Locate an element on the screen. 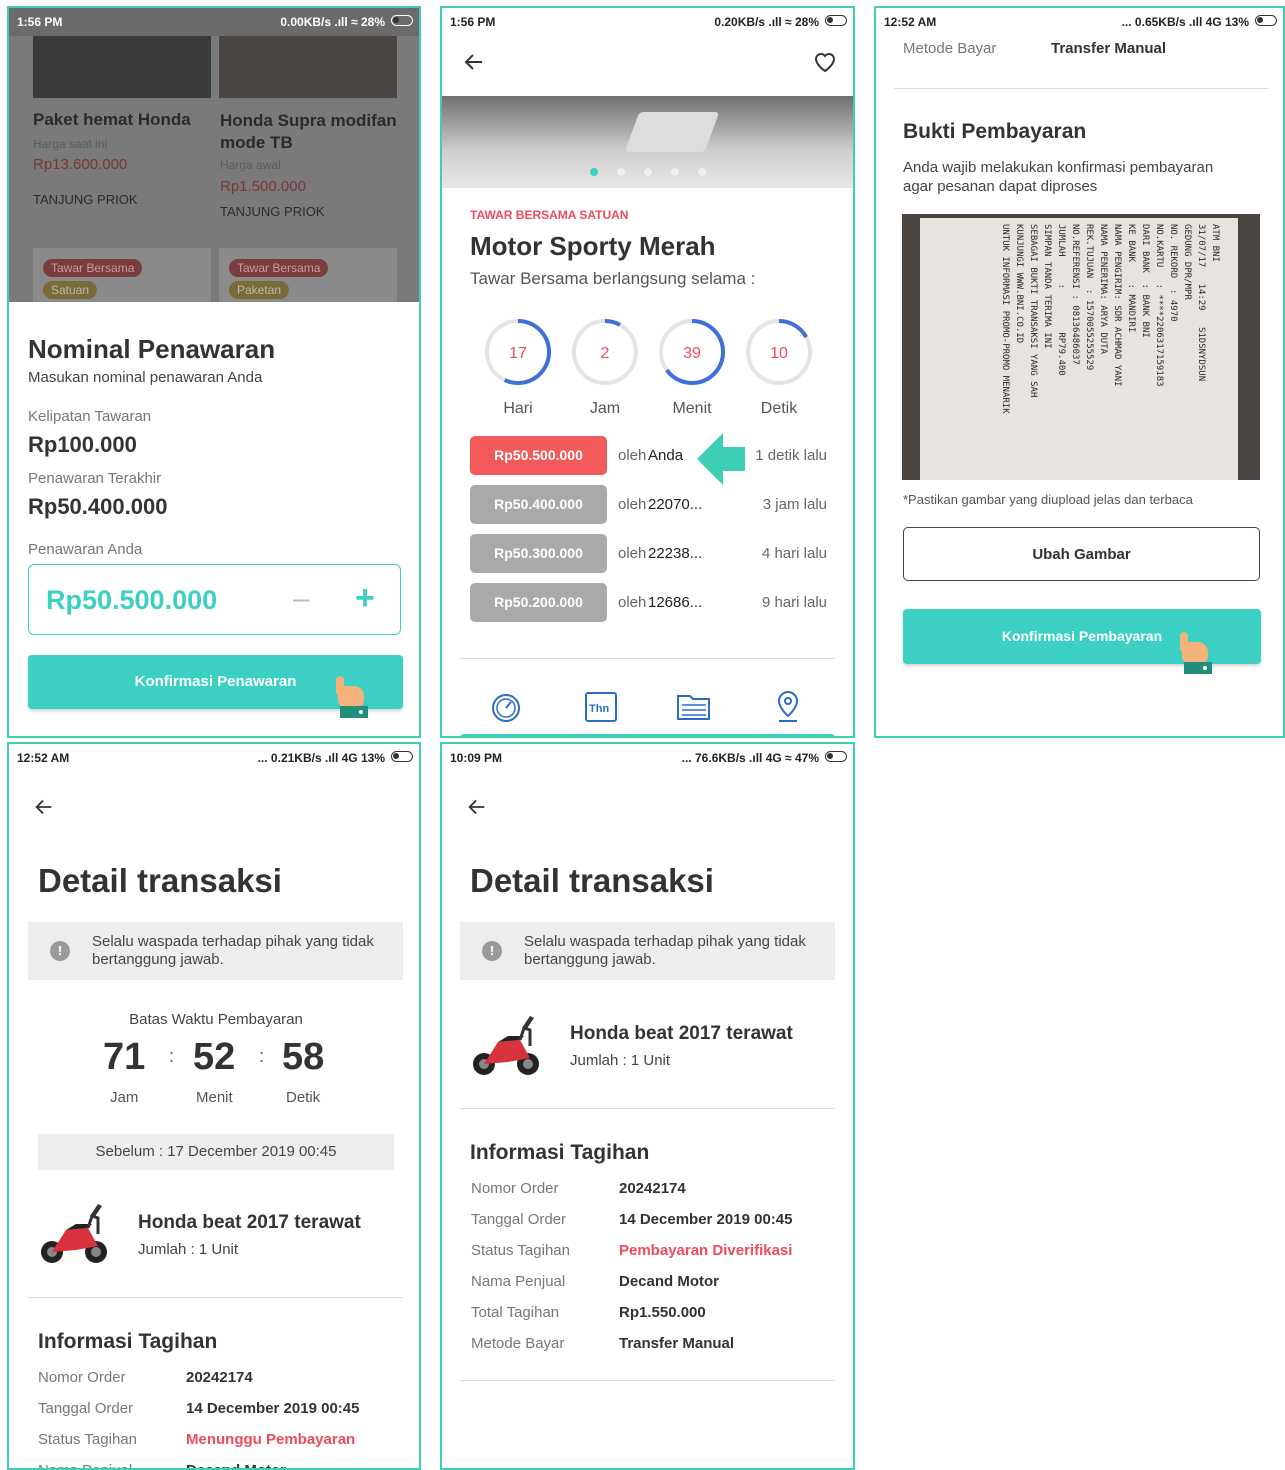 The width and height of the screenshot is (1285, 1470). product-image-carousel is located at coordinates (647, 142).